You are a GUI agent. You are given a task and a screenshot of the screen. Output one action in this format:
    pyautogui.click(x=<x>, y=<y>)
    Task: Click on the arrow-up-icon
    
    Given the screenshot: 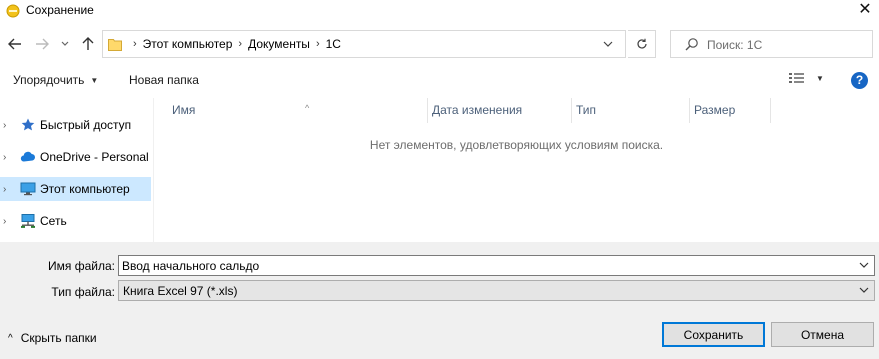 What is the action you would take?
    pyautogui.click(x=88, y=43)
    